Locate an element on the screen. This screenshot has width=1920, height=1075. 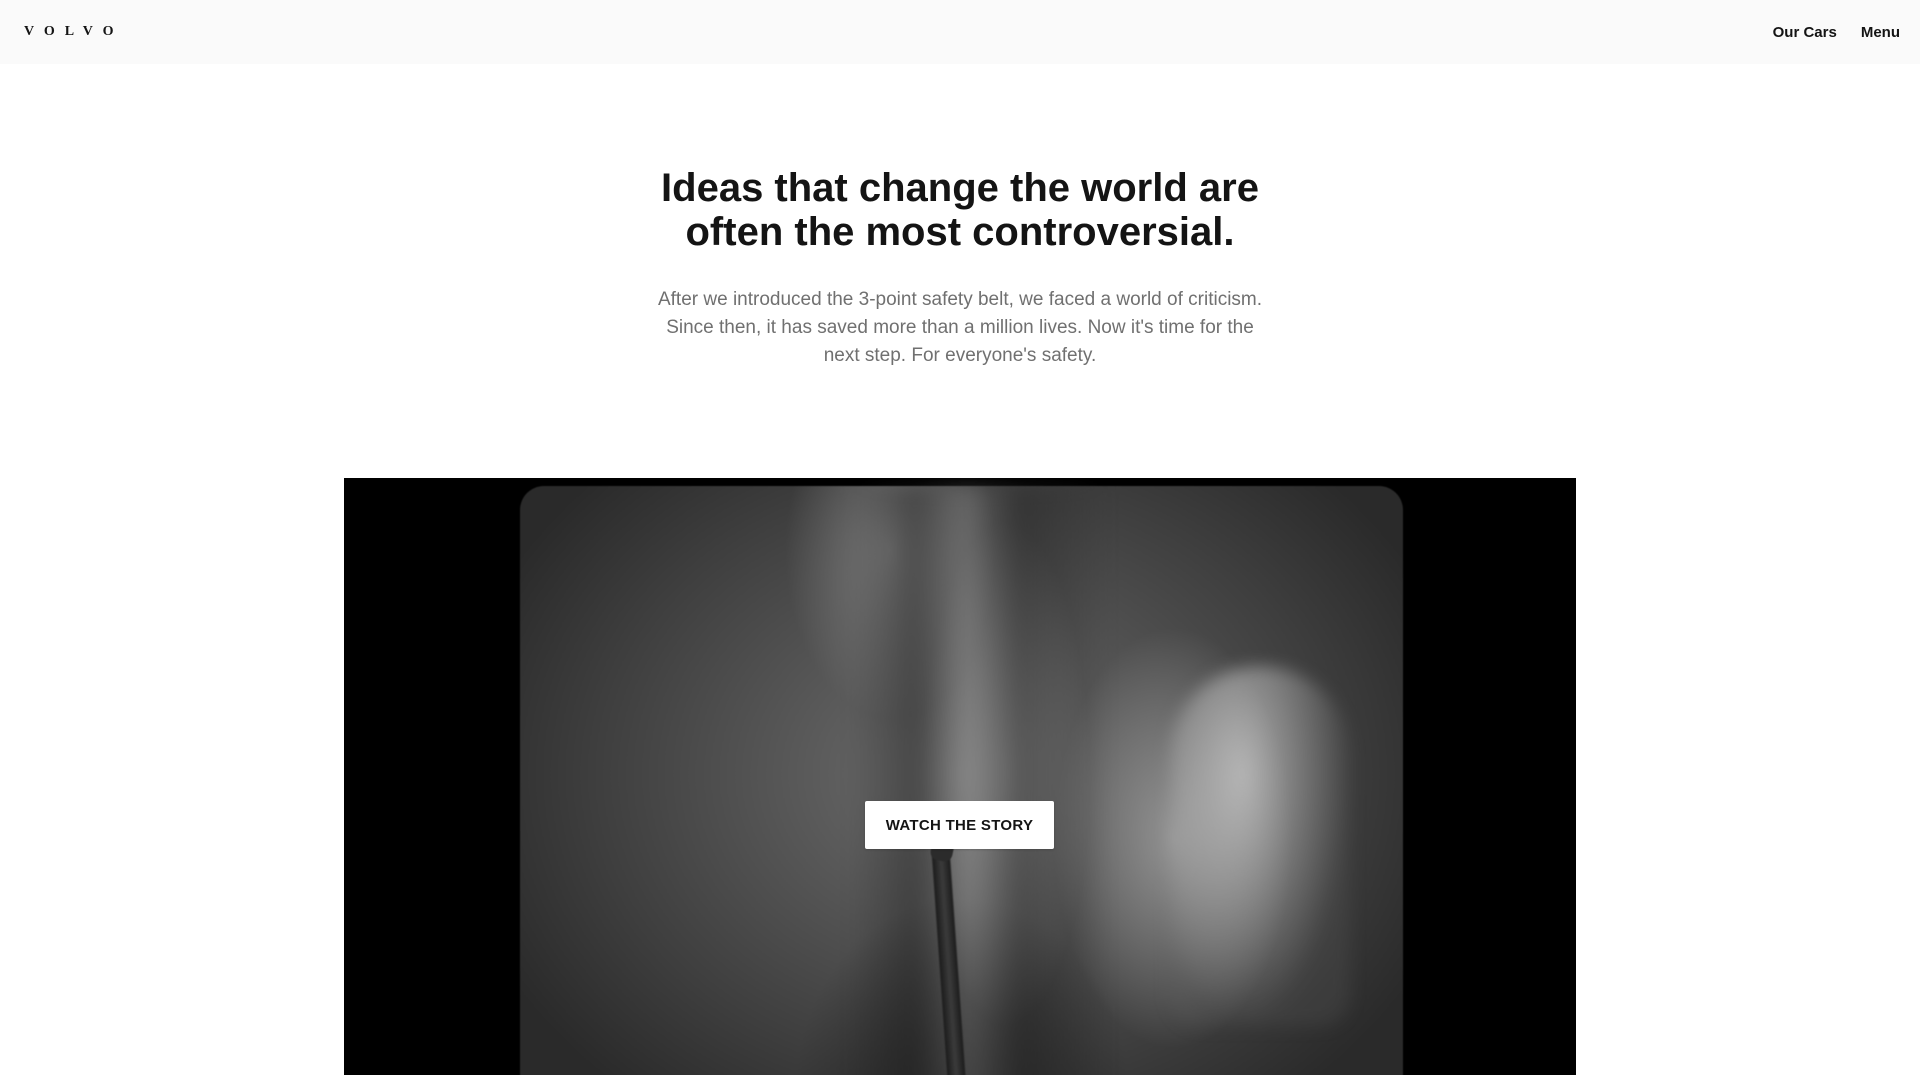
nav-menu-button: Menu is located at coordinates (1880, 32).